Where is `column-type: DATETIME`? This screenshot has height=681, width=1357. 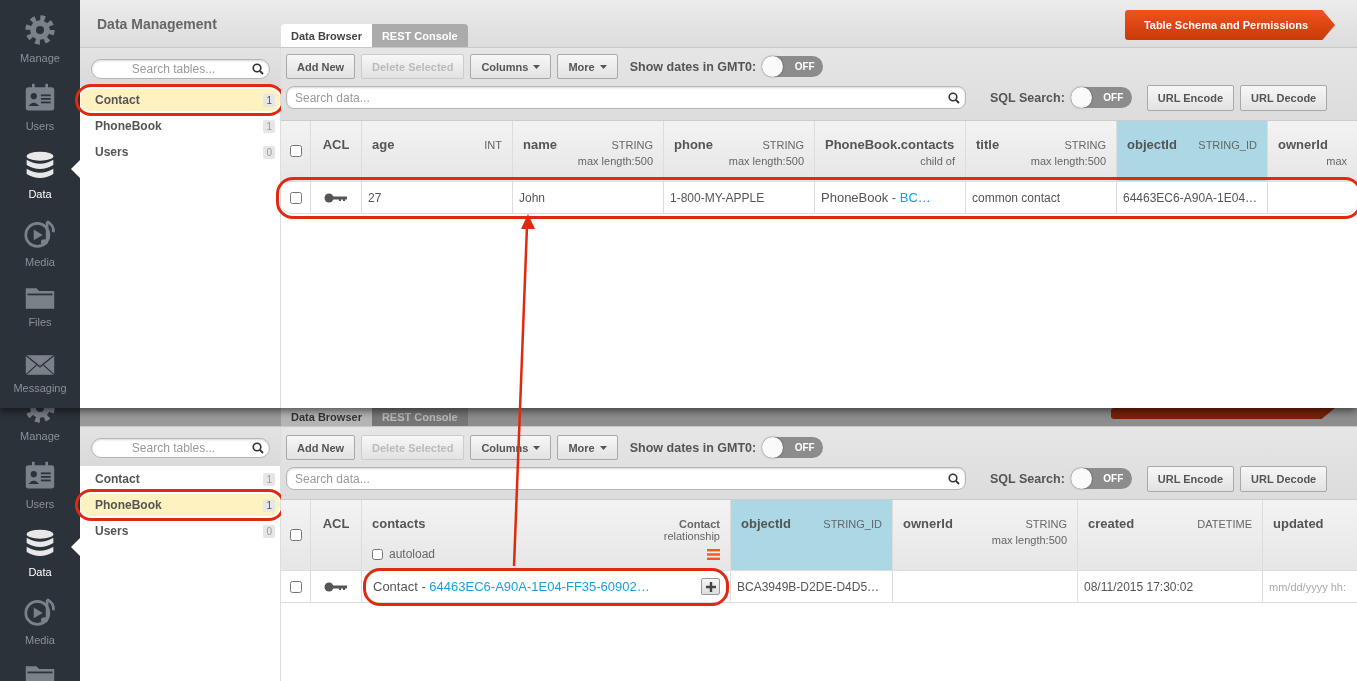
column-type: DATETIME is located at coordinates (1224, 523).